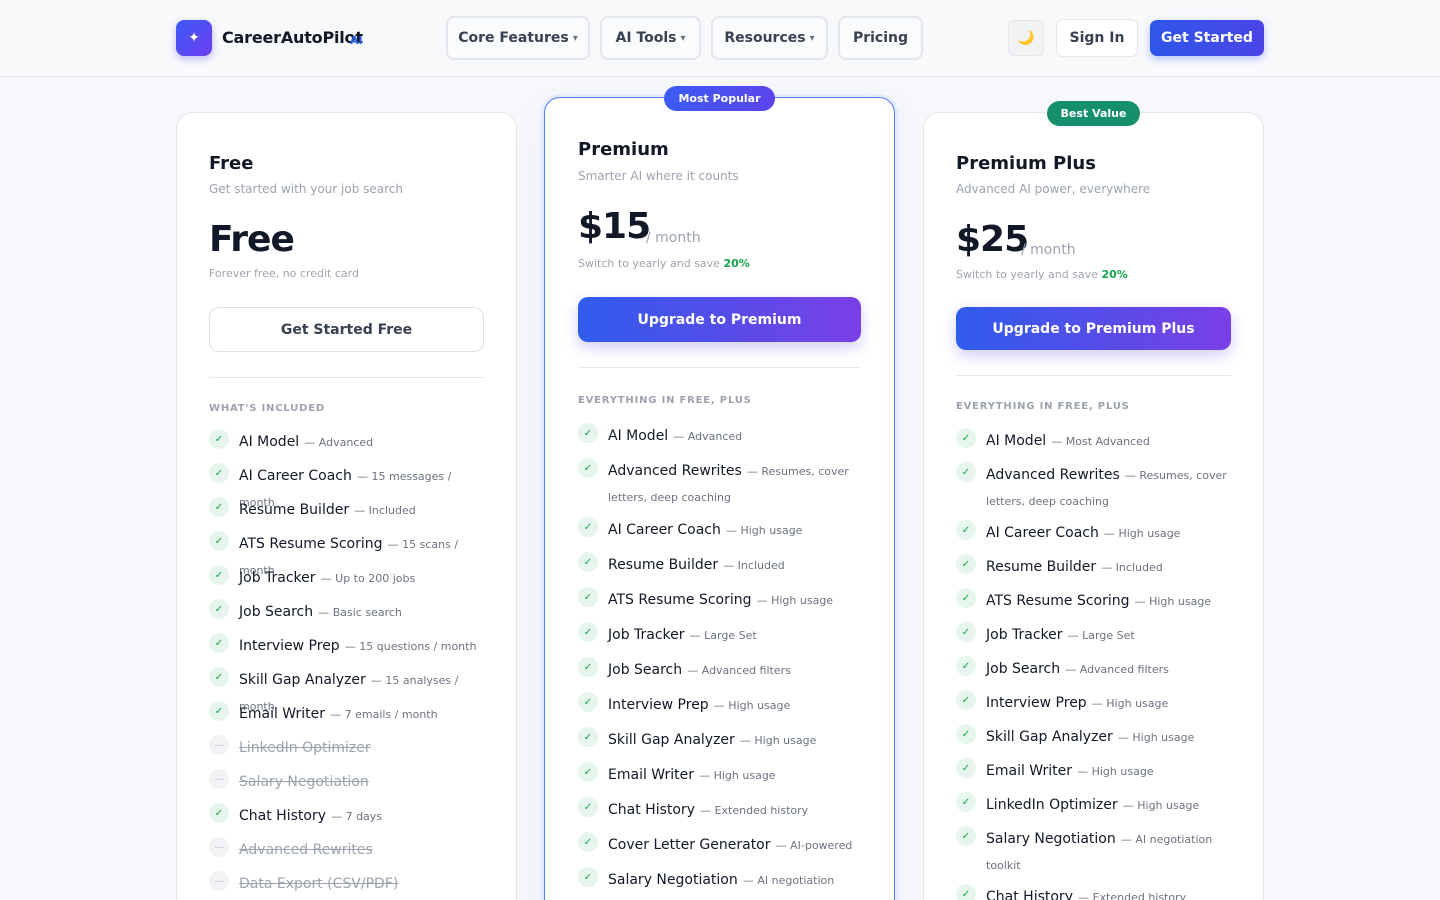 The width and height of the screenshot is (1440, 900). Describe the element at coordinates (645, 670) in the screenshot. I see `feature-name: Job Search` at that location.